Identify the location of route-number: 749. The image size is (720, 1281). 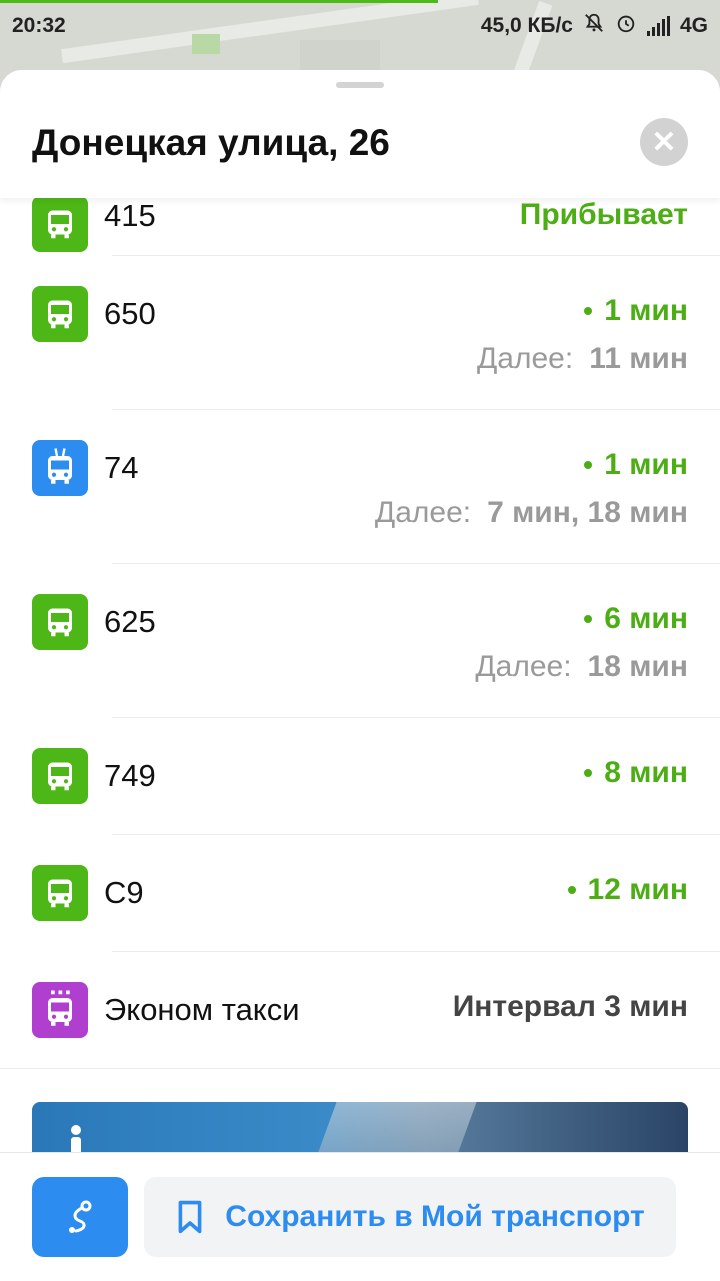
(130, 775).